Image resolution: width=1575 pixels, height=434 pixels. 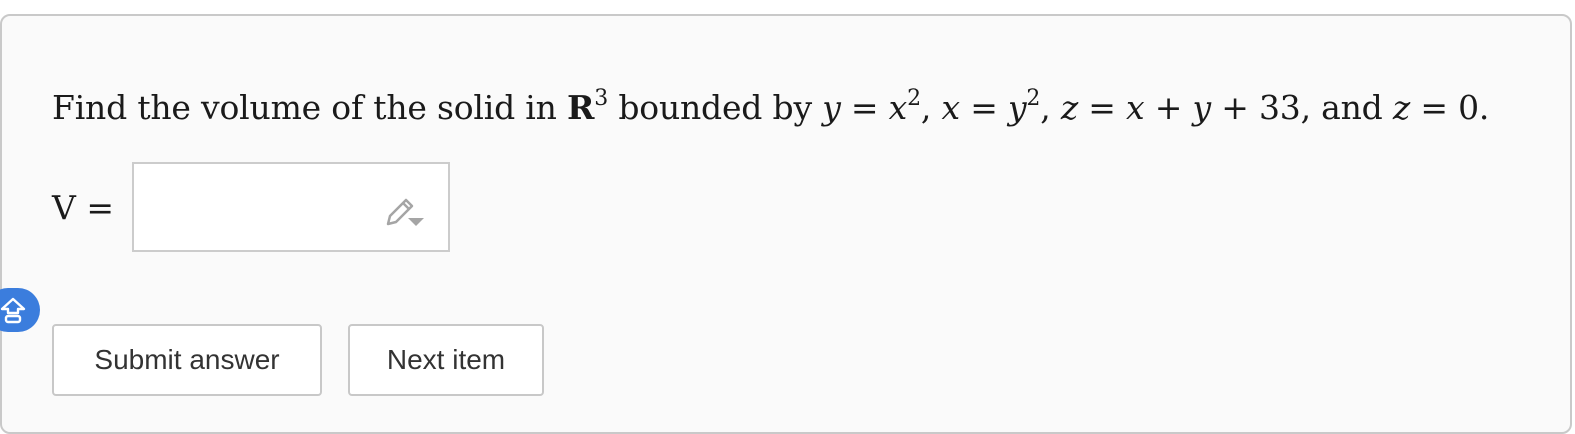 What do you see at coordinates (898, 107) in the screenshot?
I see `eq1-rhs: x` at bounding box center [898, 107].